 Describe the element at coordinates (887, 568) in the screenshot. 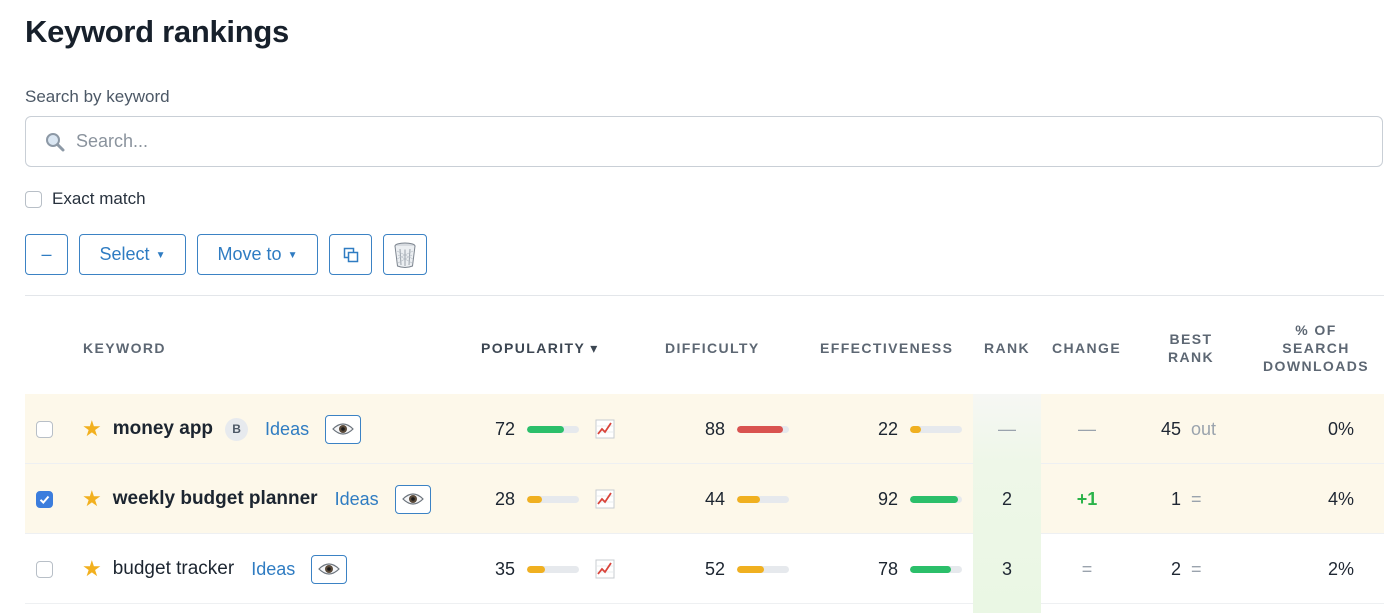

I see `effectiveness-value: 78` at that location.